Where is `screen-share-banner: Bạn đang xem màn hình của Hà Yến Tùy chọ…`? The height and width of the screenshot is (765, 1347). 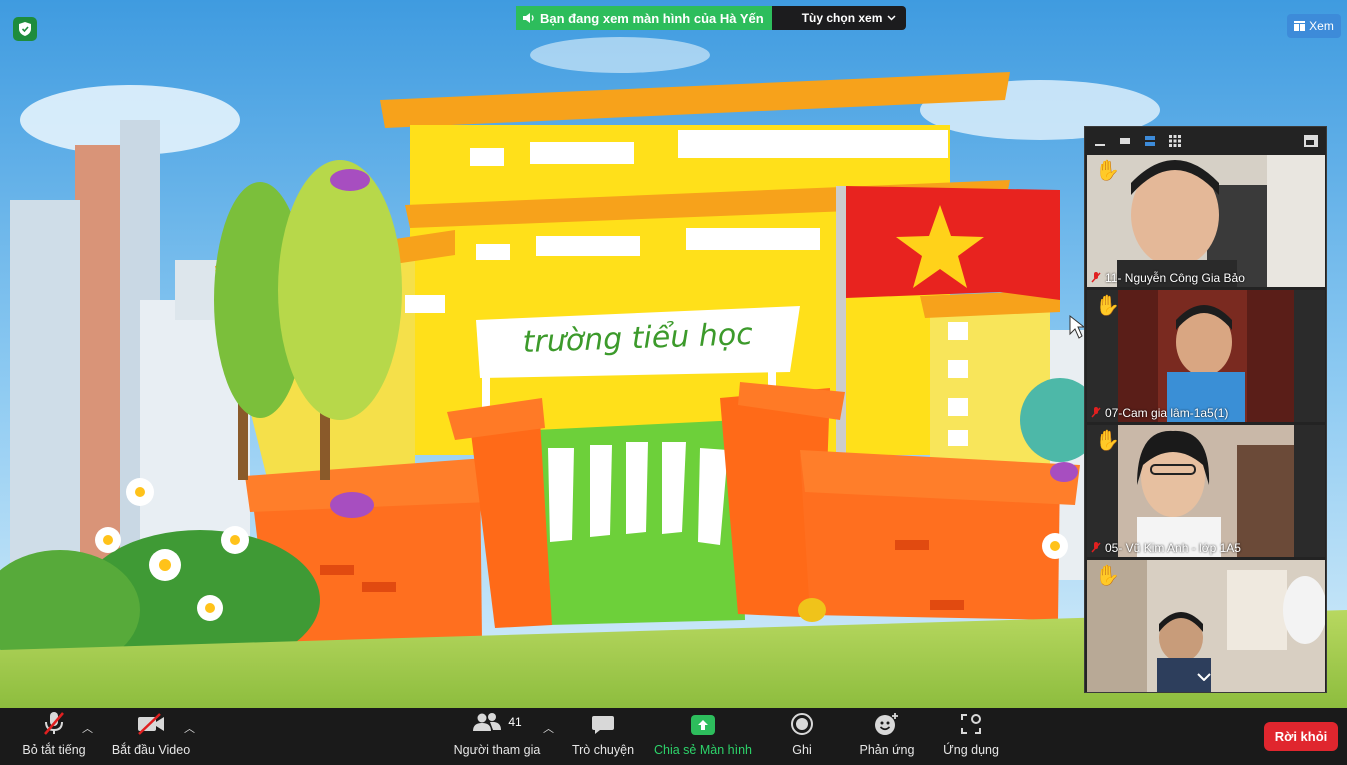
screen-share-banner: Bạn đang xem màn hình của Hà Yến Tùy chọ… is located at coordinates (711, 18).